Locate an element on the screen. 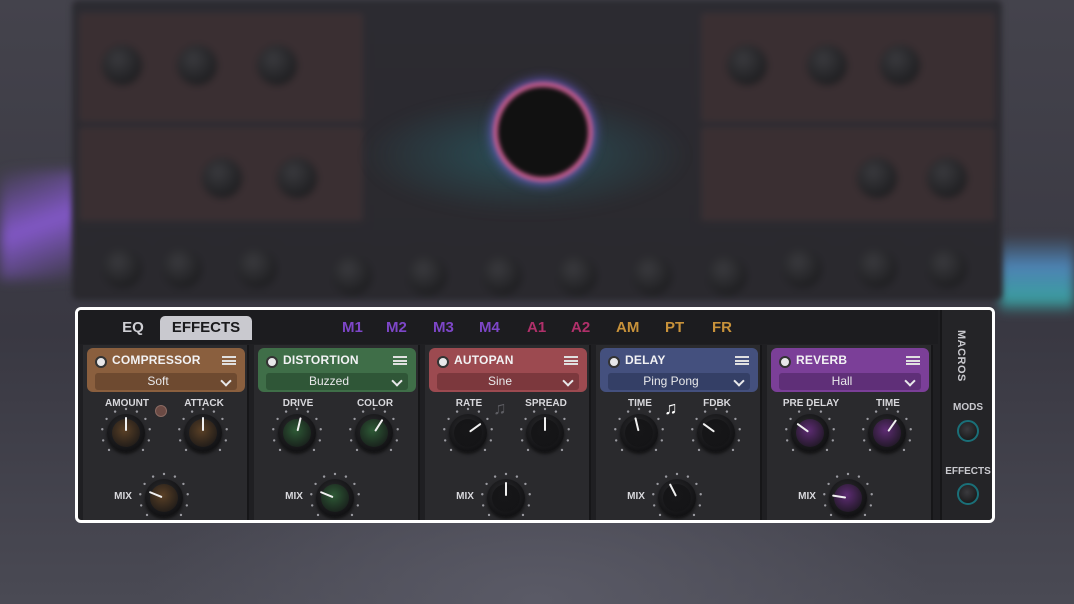  knob-reverb-mix is located at coordinates (848, 496).